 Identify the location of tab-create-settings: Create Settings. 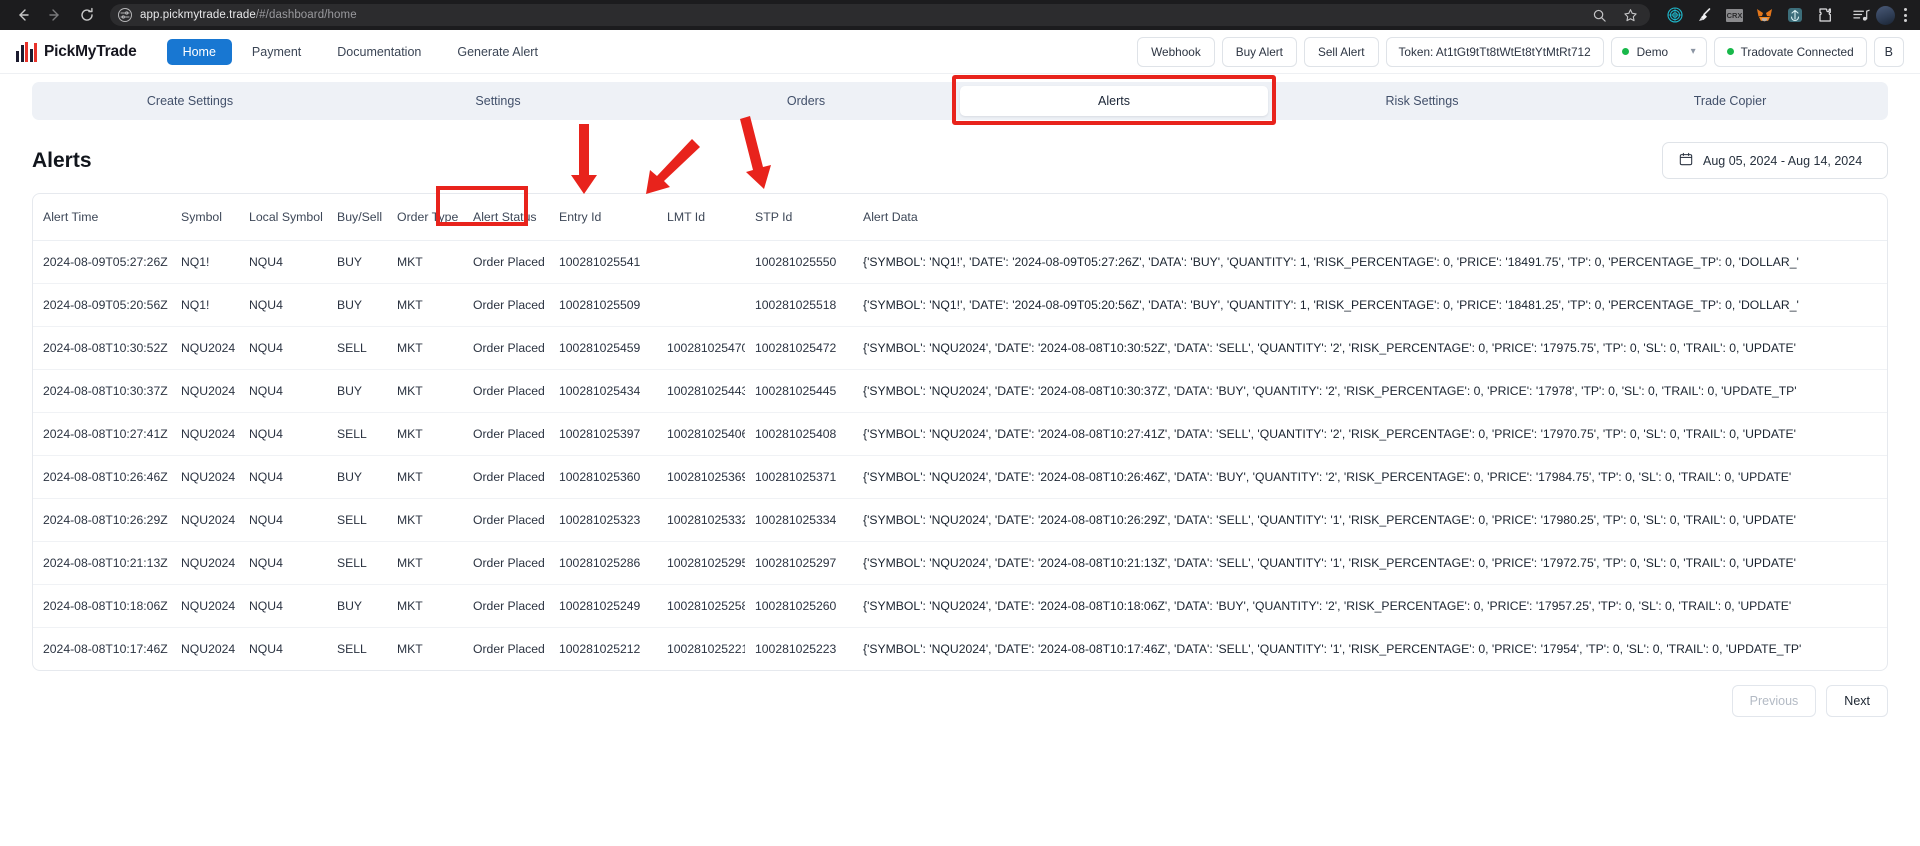
(190, 101).